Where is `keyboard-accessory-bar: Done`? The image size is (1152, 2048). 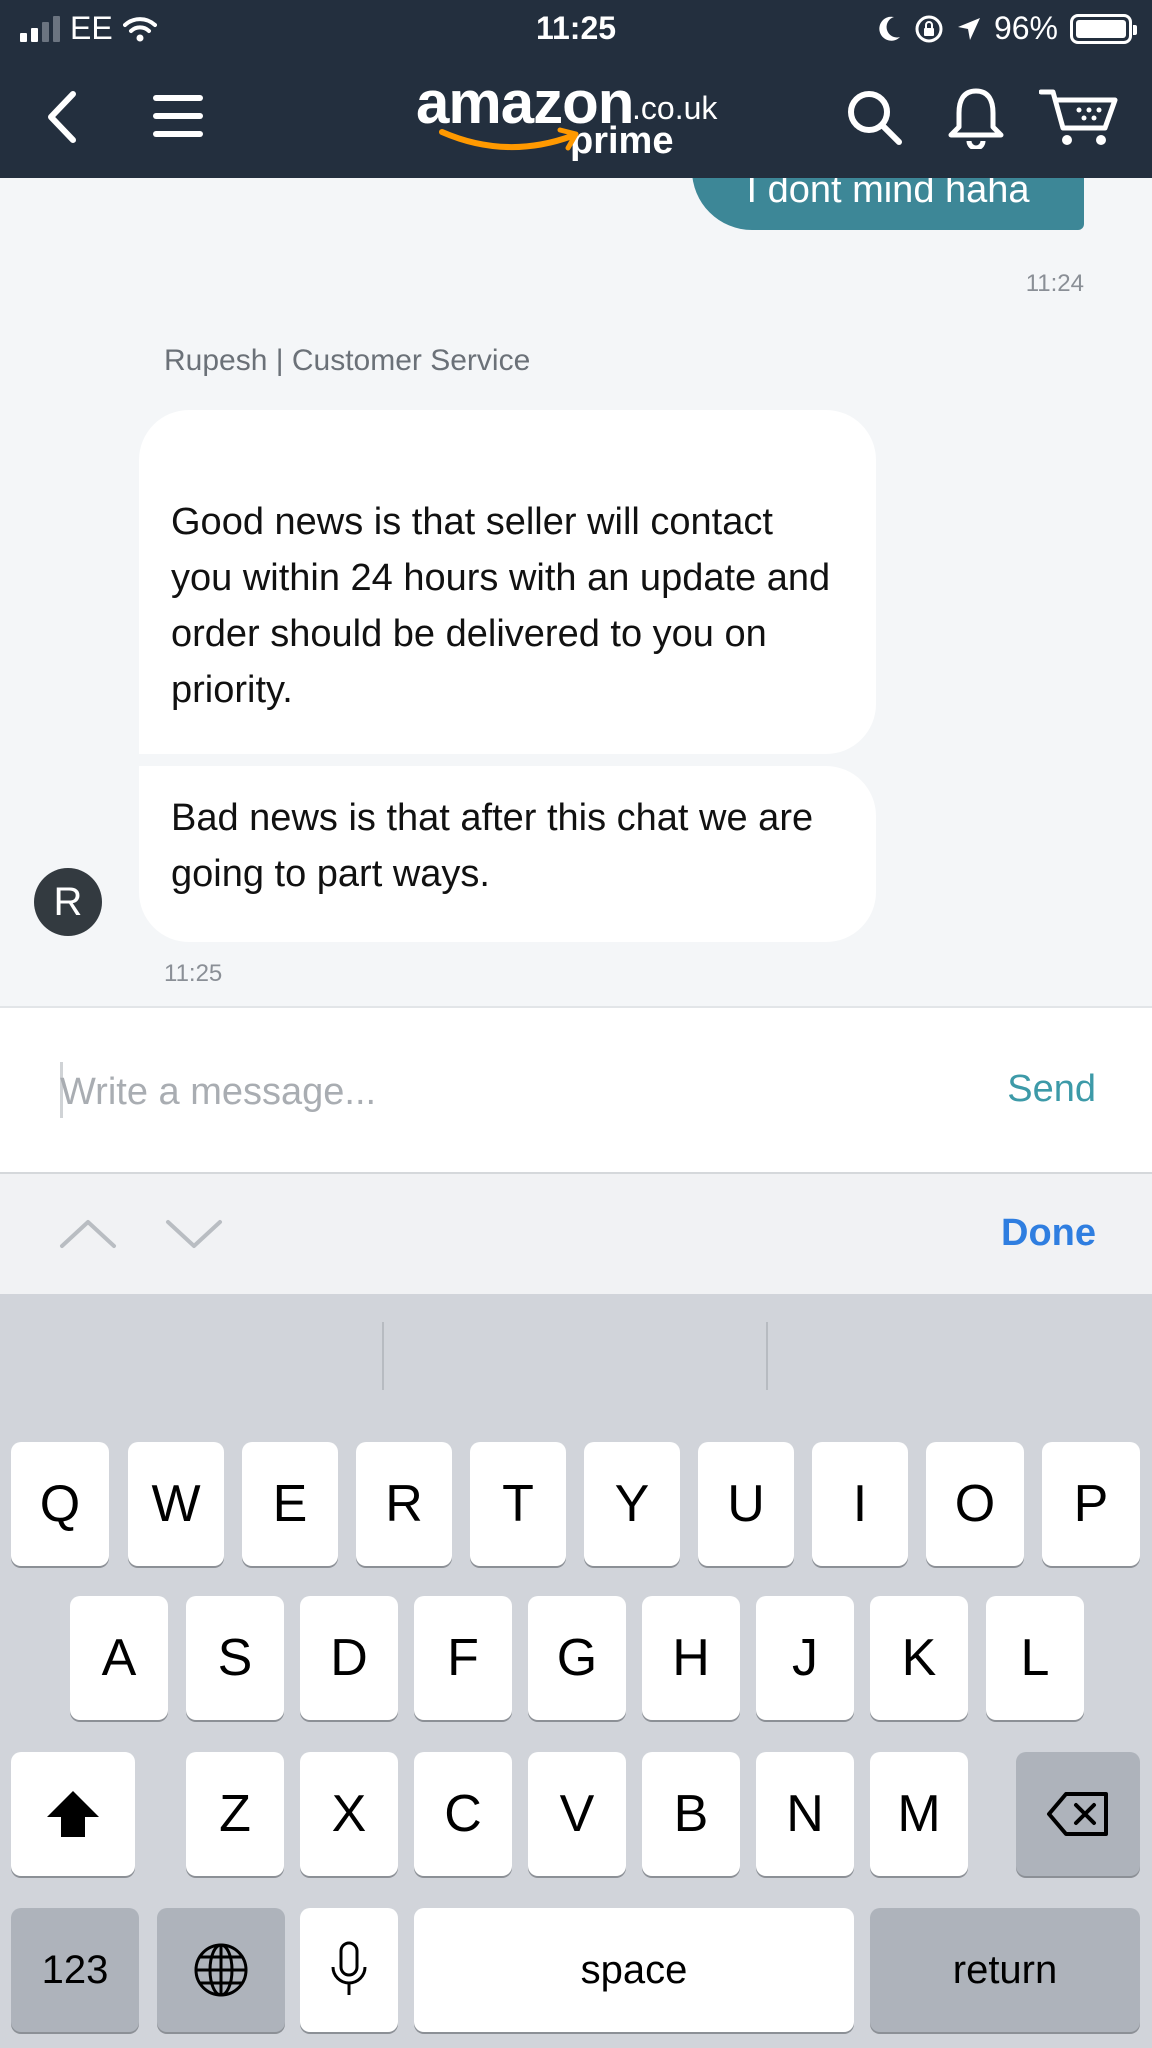 keyboard-accessory-bar: Done is located at coordinates (576, 1233).